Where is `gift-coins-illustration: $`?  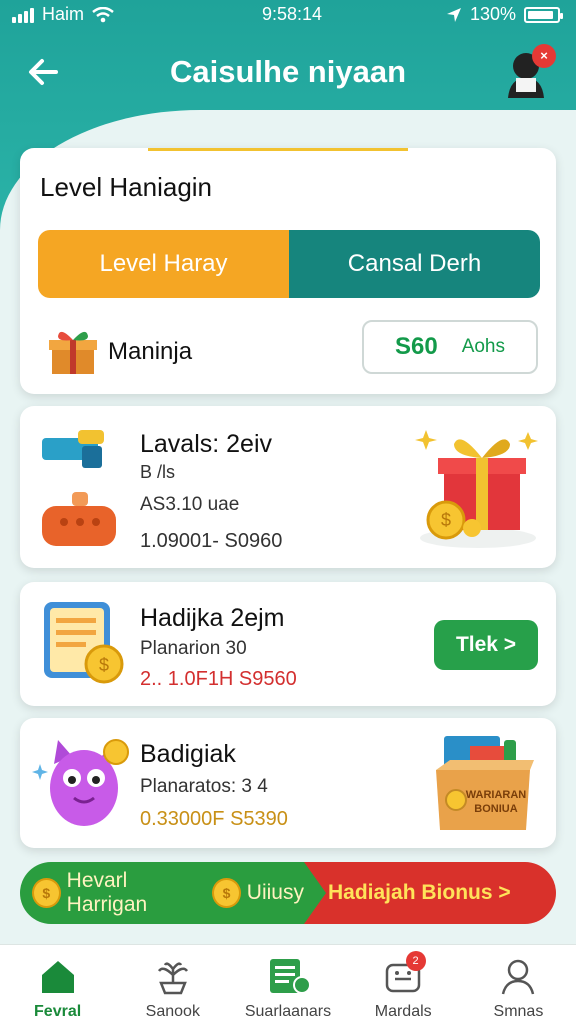
gift-coins-illustration: $ is located at coordinates (476, 489).